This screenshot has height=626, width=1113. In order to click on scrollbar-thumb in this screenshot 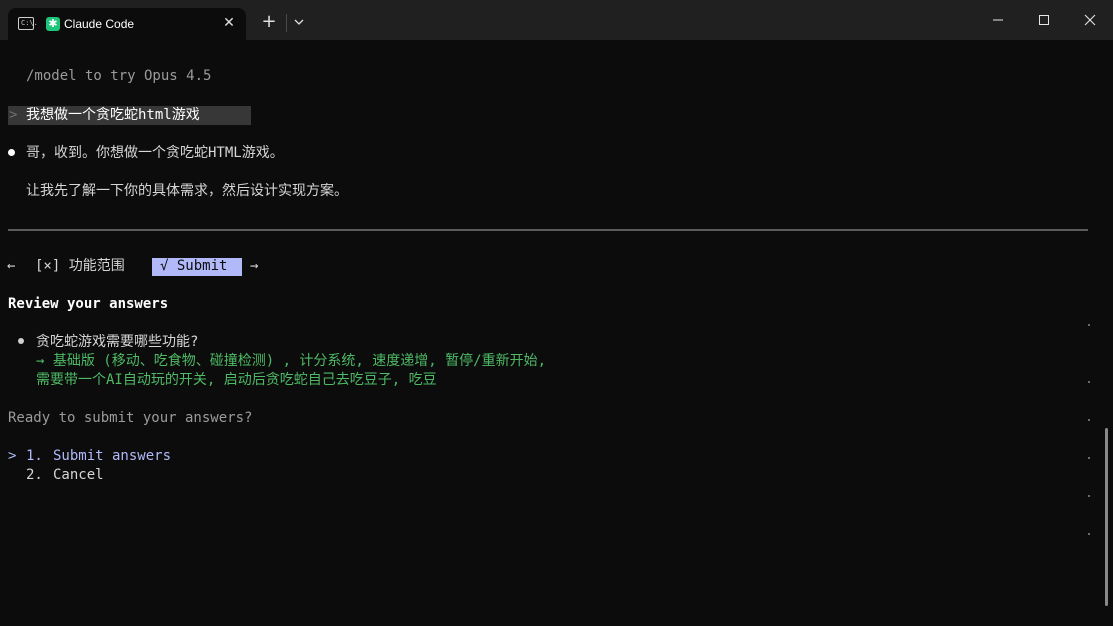, I will do `click(1106, 517)`.